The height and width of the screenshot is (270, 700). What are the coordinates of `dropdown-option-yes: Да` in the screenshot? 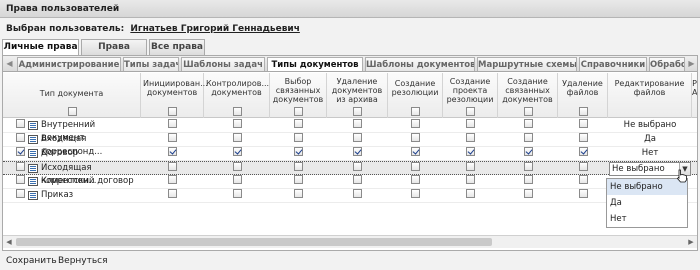 It's located at (647, 203).